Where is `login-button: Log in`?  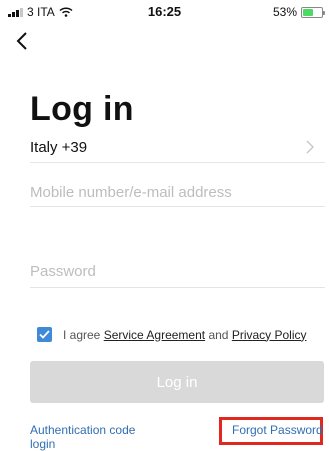 login-button: Log in is located at coordinates (177, 382).